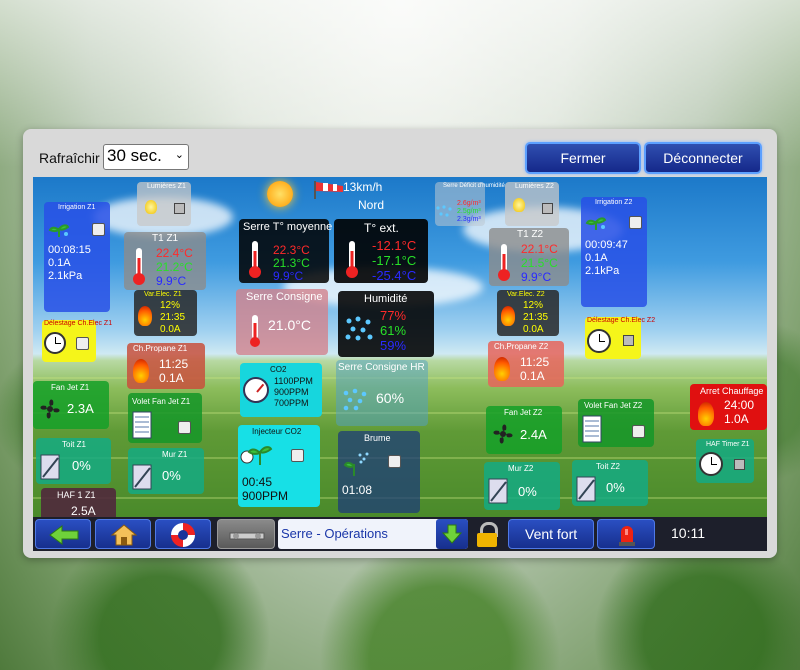  What do you see at coordinates (328, 190) in the screenshot?
I see `windsock-icon` at bounding box center [328, 190].